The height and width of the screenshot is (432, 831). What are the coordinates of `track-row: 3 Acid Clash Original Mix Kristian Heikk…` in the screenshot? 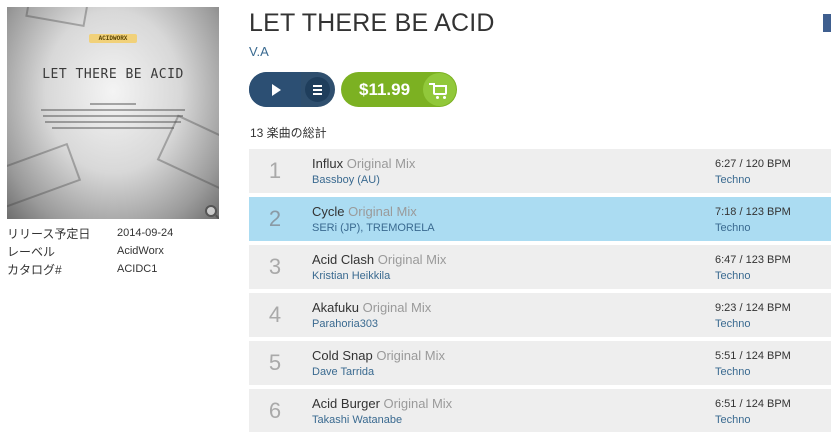 It's located at (540, 267).